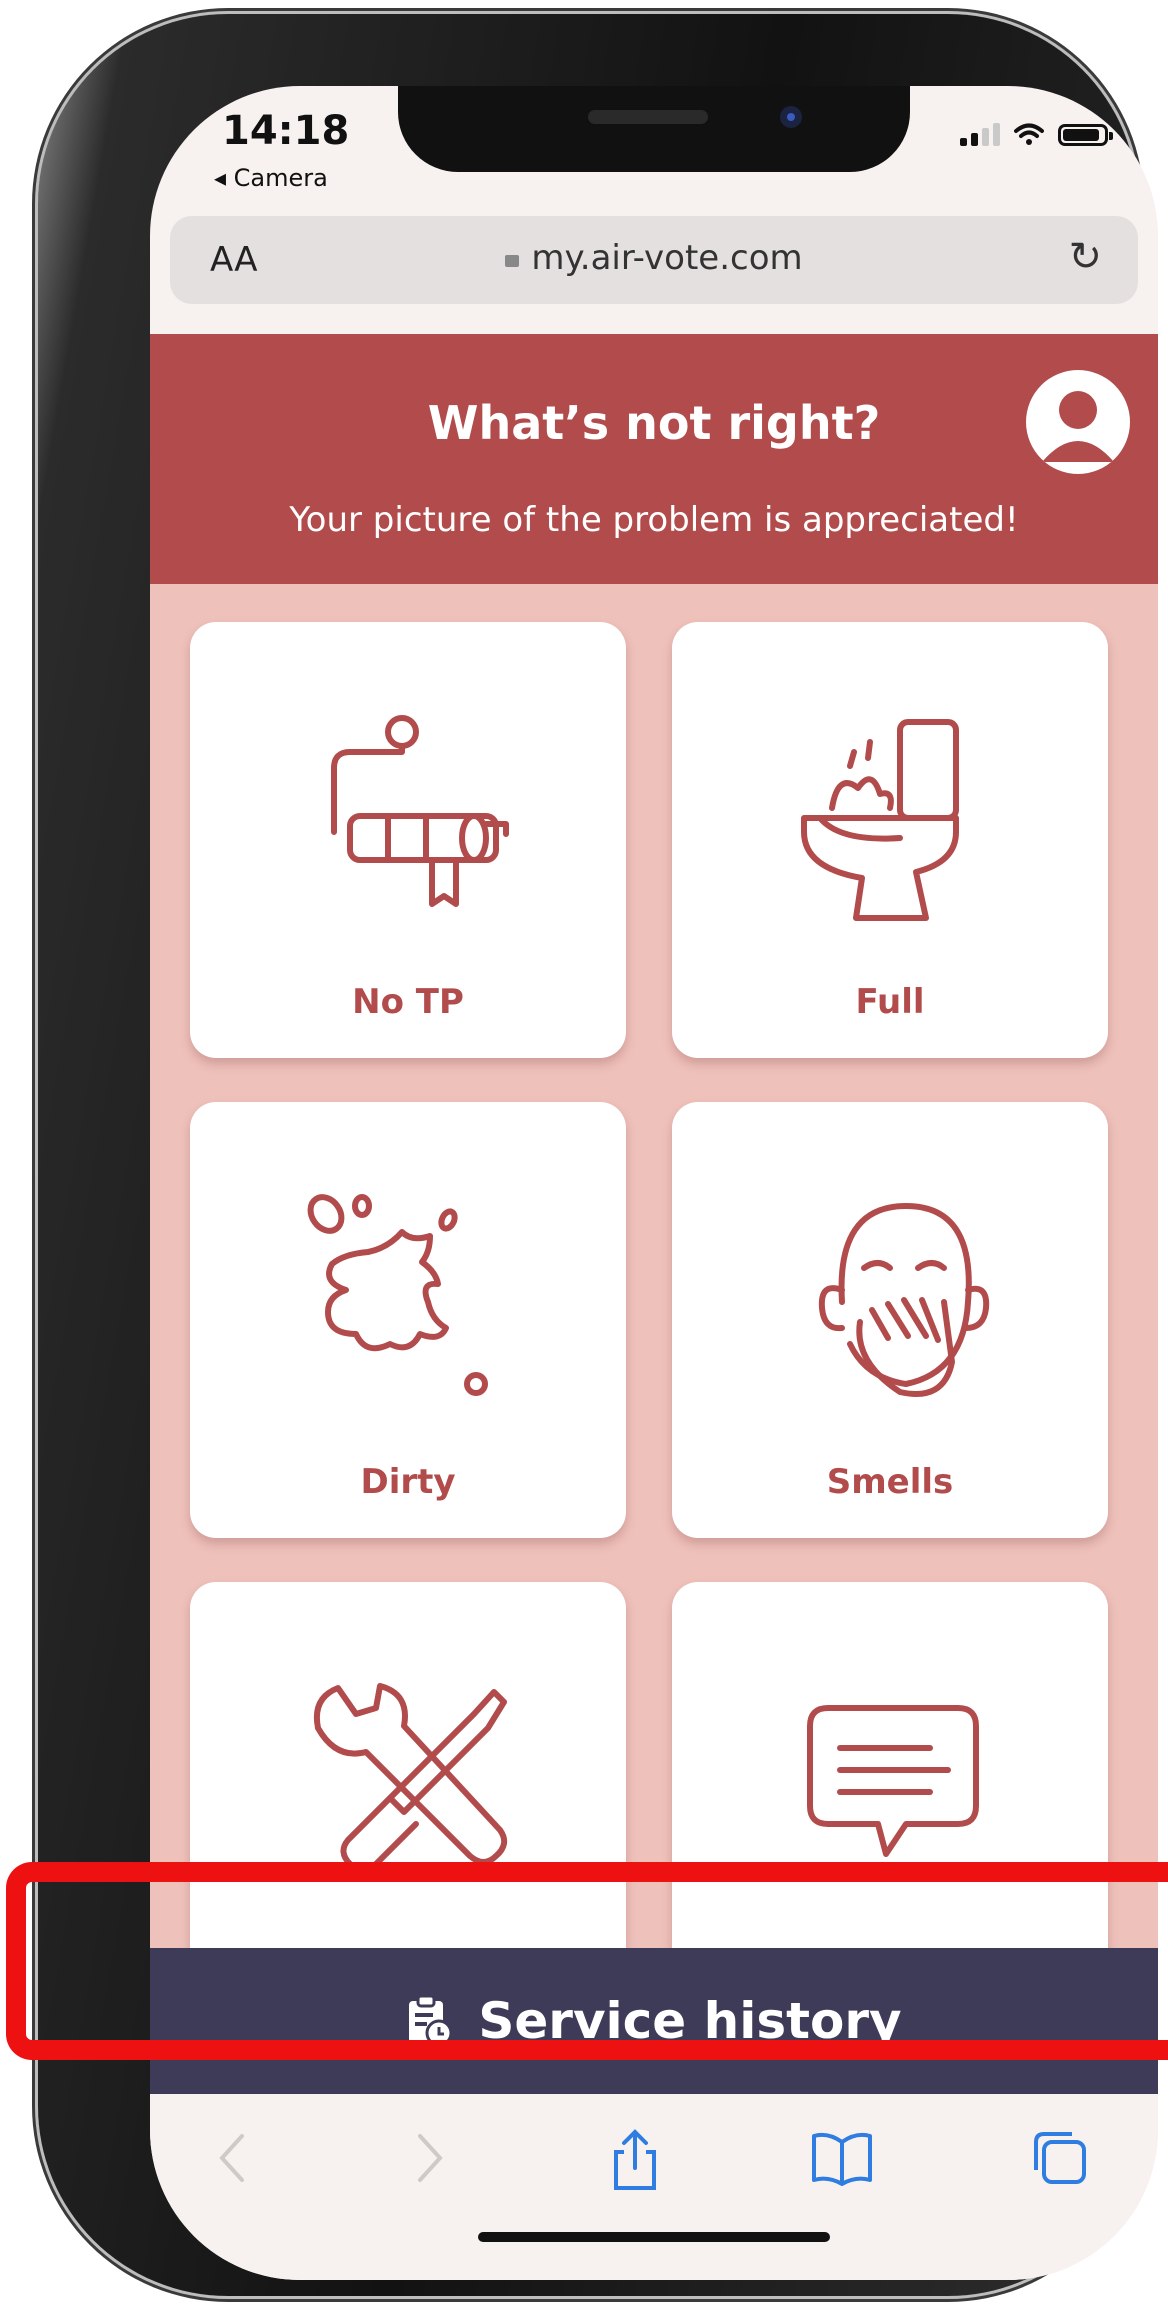 This screenshot has height=2305, width=1168. What do you see at coordinates (654, 129) in the screenshot?
I see `notch` at bounding box center [654, 129].